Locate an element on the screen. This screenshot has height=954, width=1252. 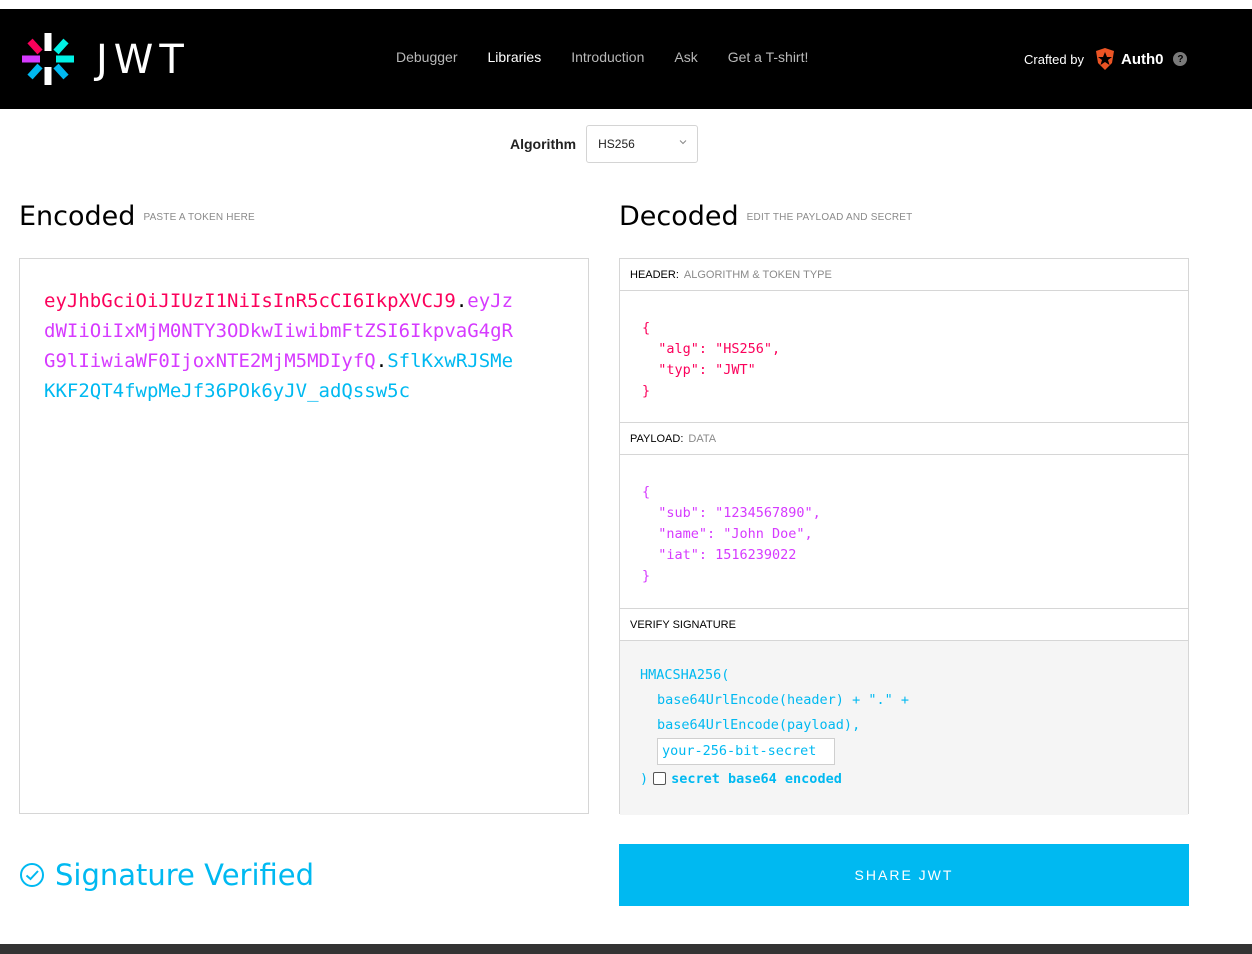
header-panel-title: HEADER: ALGORITHM & TOKEN TYPE is located at coordinates (904, 275).